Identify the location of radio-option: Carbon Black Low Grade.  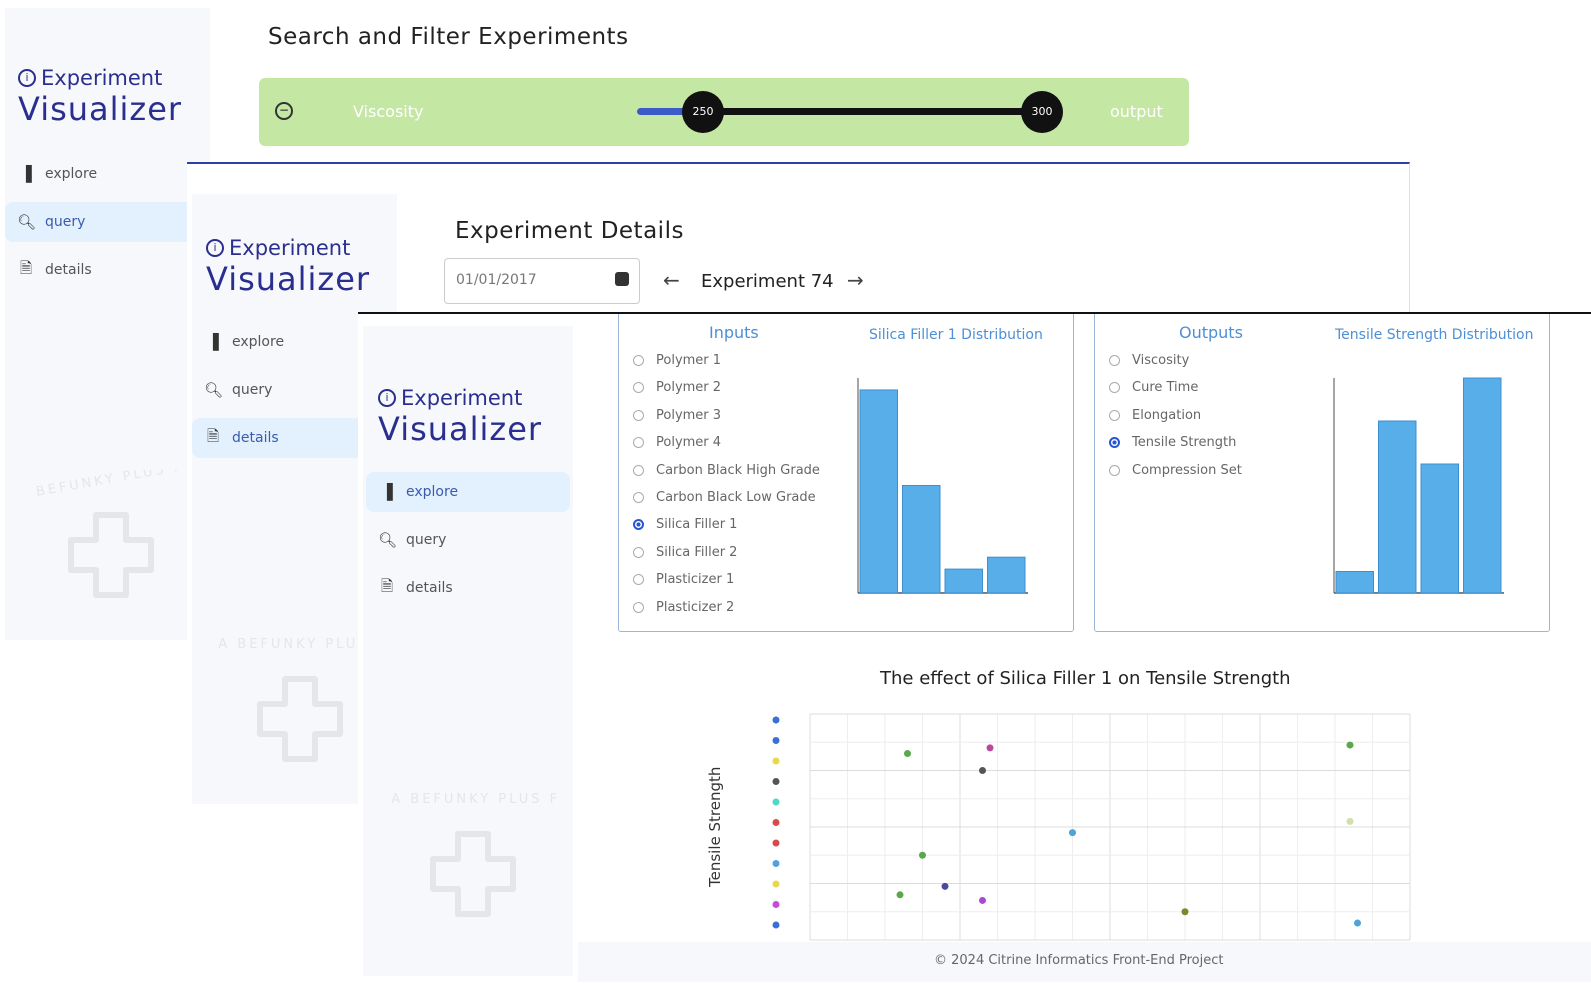
(724, 497).